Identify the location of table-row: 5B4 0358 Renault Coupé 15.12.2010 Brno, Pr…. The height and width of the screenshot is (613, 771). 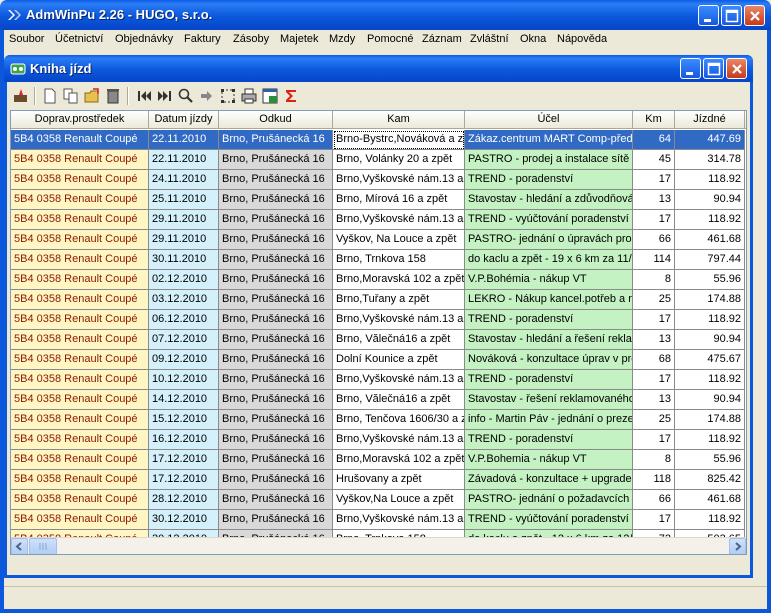
(378, 420).